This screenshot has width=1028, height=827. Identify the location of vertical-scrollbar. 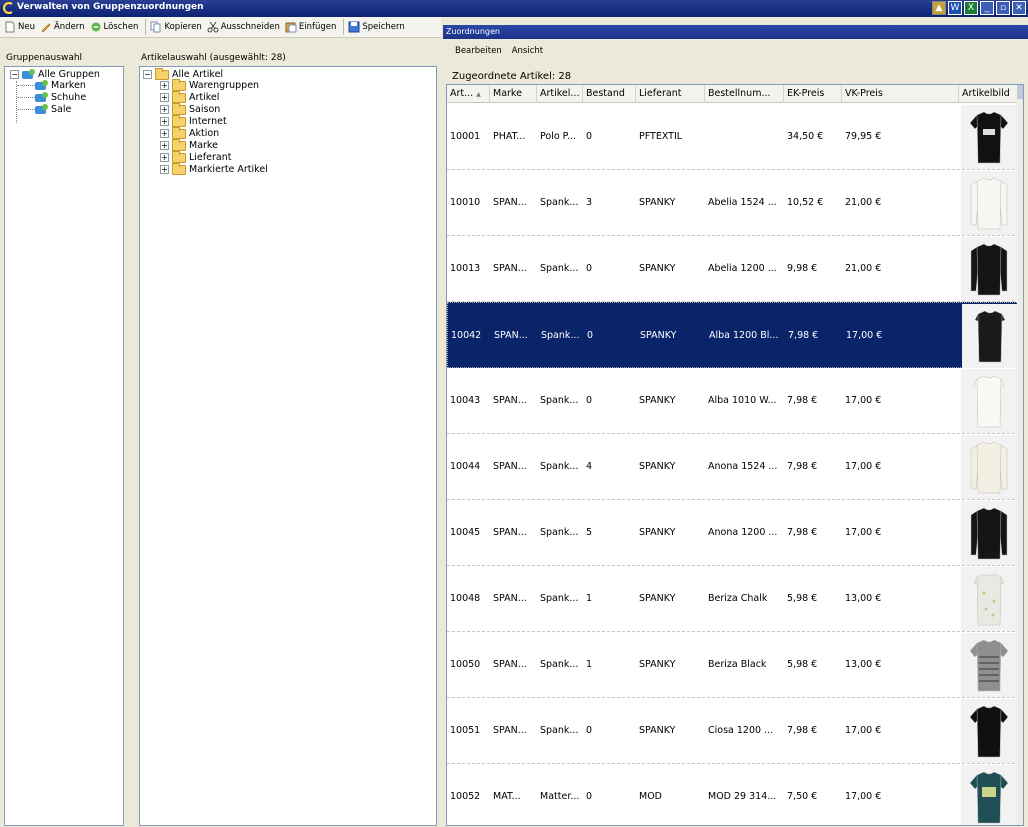
(1020, 455).